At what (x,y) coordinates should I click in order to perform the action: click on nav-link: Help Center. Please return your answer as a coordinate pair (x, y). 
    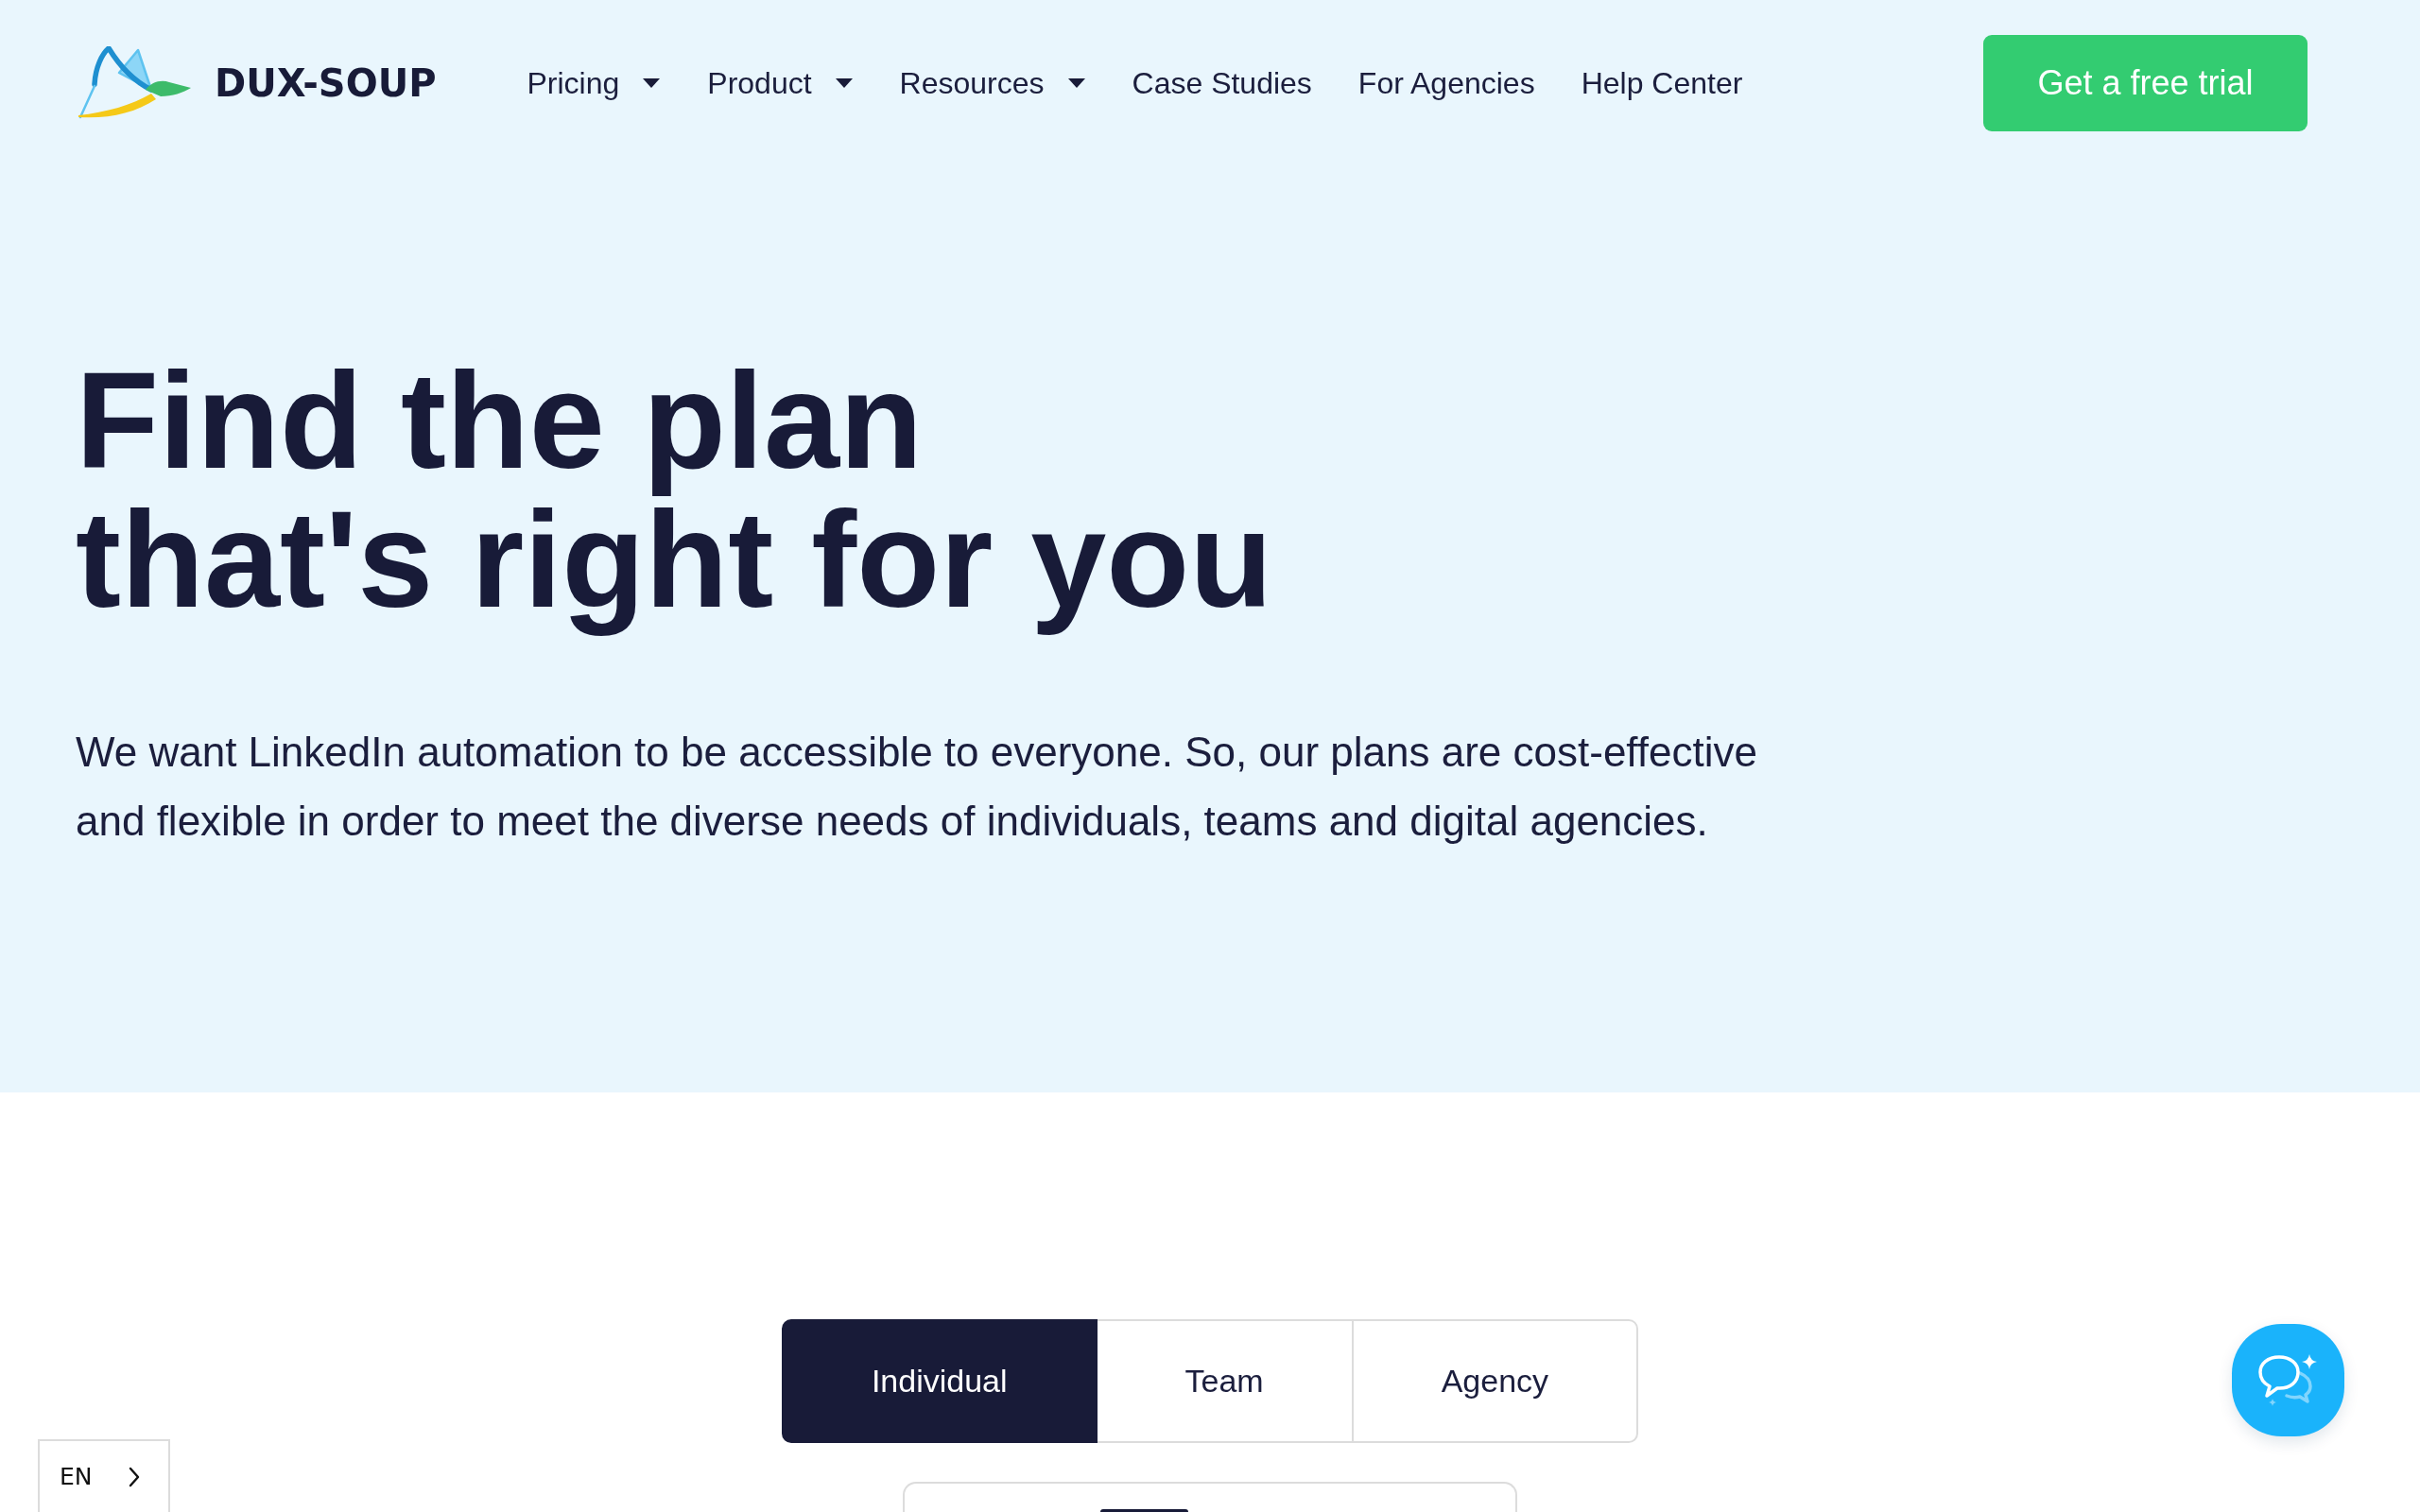
    Looking at the image, I should click on (1662, 83).